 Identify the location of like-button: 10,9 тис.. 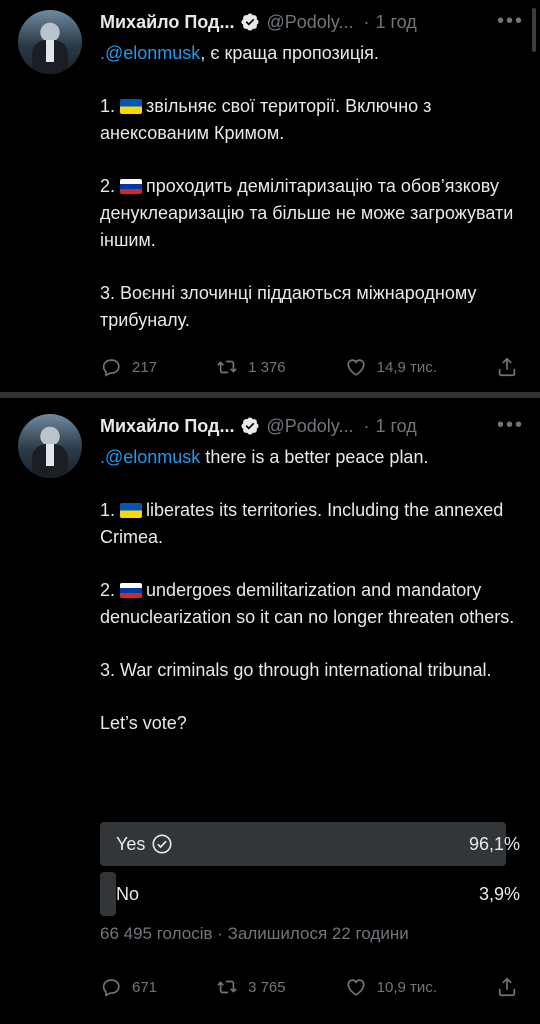
(391, 987).